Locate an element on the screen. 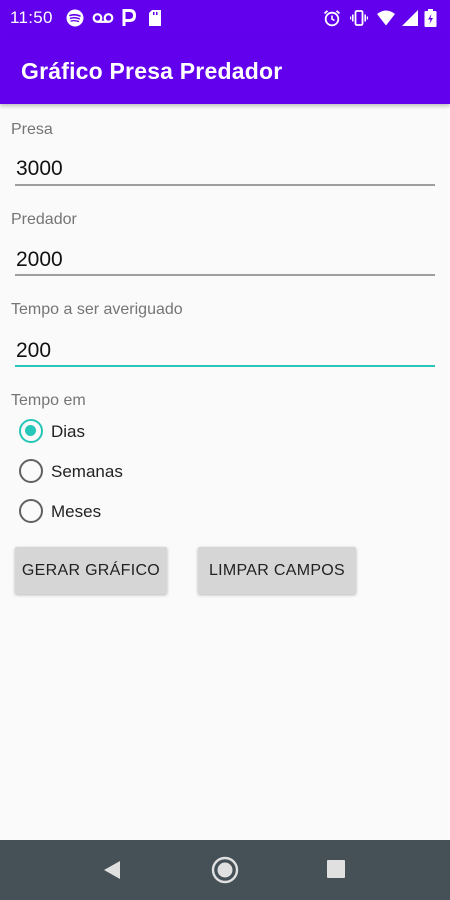  back-icon is located at coordinates (112, 870).